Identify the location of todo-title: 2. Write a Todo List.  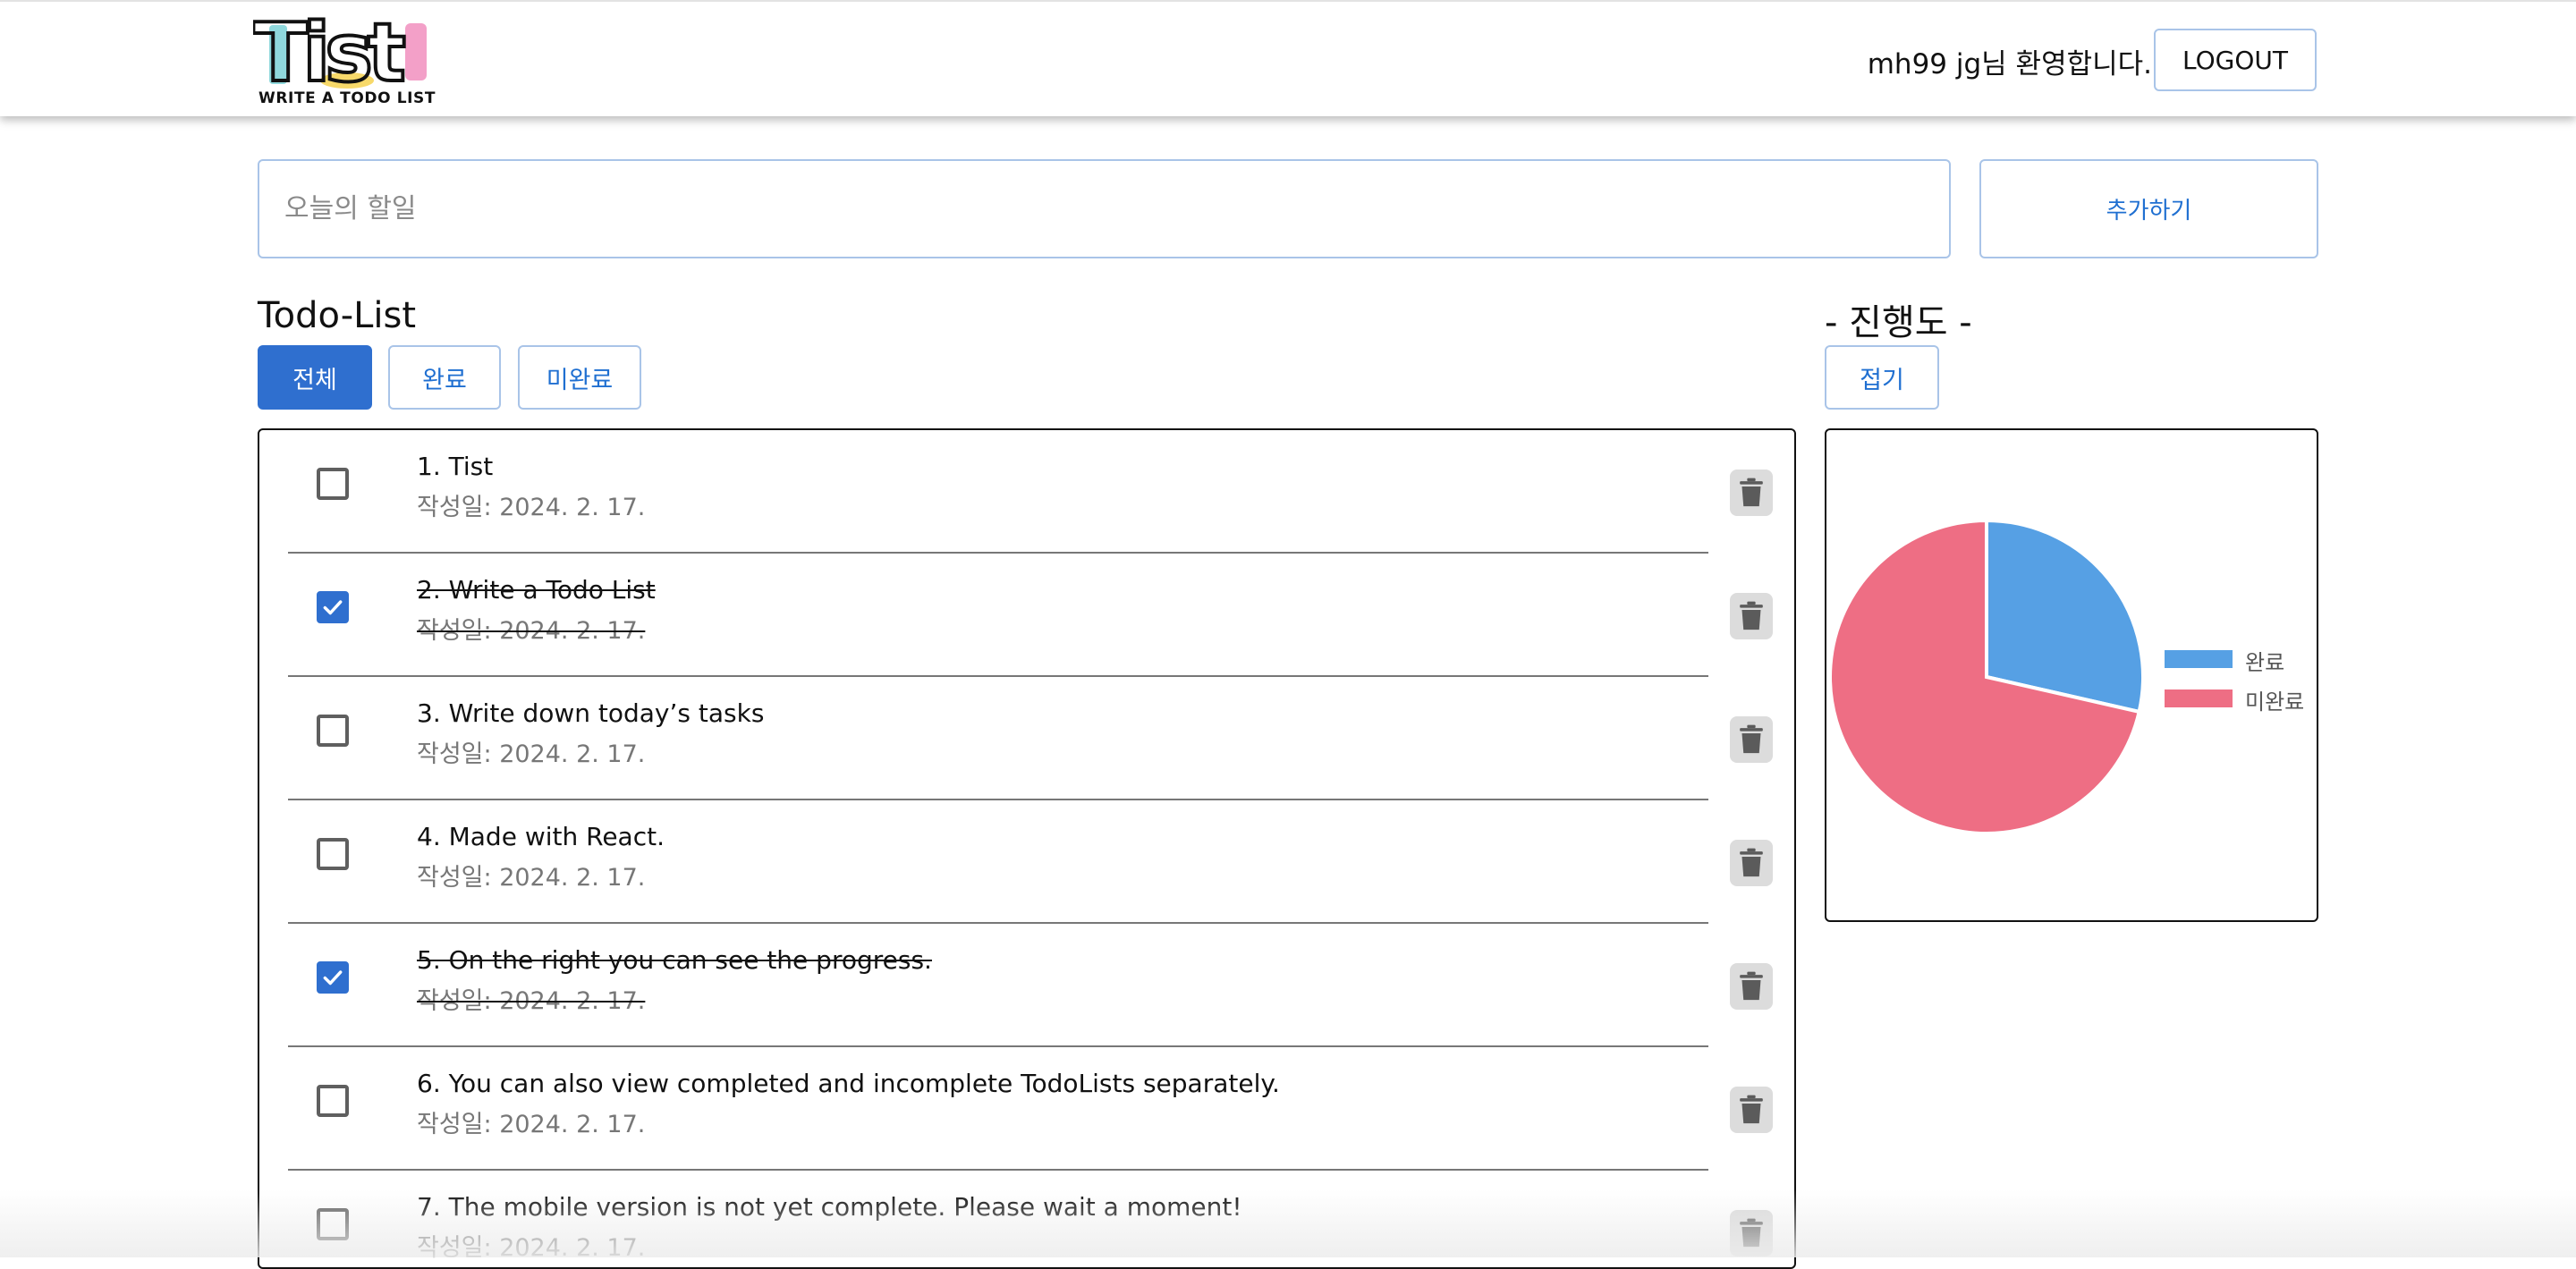
(536, 590).